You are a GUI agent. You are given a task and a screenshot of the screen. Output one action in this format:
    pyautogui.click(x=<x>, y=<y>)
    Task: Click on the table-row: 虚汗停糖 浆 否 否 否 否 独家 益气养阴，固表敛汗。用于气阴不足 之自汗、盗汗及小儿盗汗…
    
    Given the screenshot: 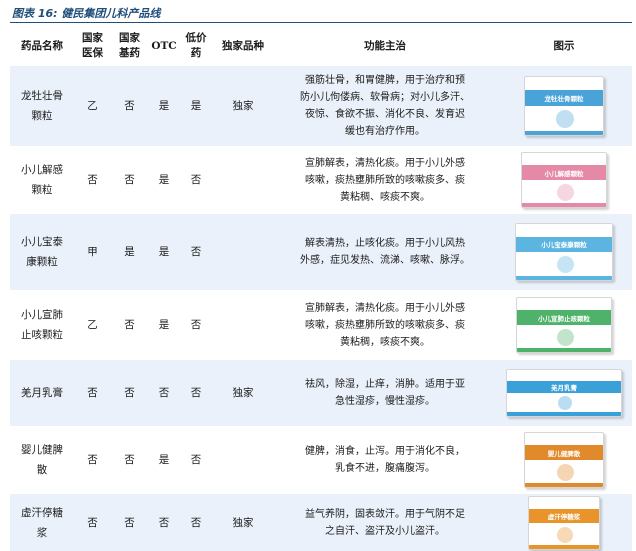 What is the action you would take?
    pyautogui.click(x=321, y=522)
    